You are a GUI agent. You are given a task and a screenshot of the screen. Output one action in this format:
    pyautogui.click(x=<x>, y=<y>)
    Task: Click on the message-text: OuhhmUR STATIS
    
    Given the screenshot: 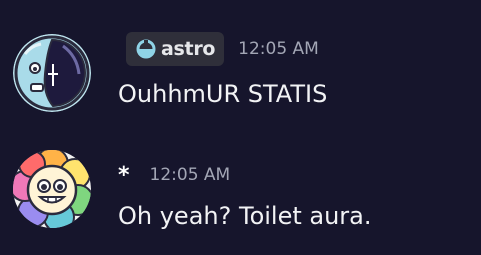 What is the action you would take?
    pyautogui.click(x=223, y=94)
    